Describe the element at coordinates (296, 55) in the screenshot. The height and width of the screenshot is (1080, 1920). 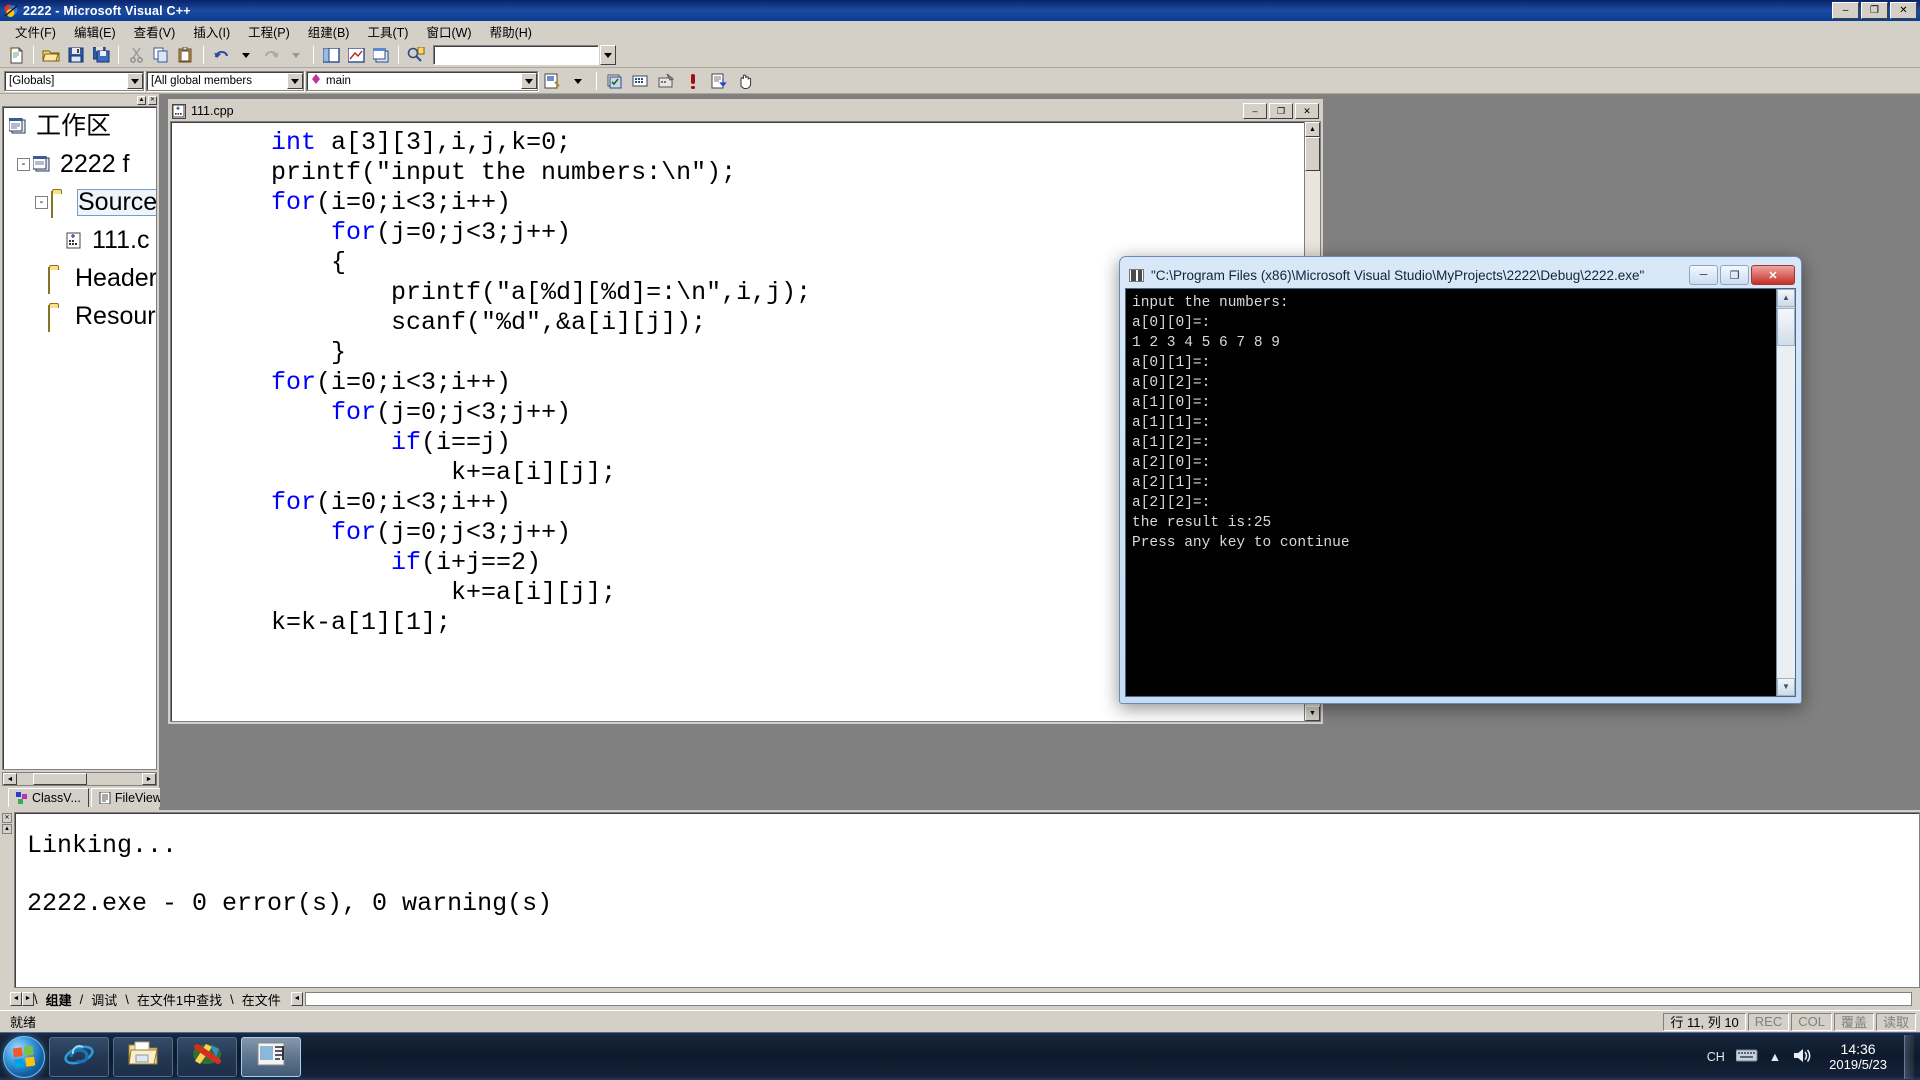
I see `redo-dropdown-icon` at that location.